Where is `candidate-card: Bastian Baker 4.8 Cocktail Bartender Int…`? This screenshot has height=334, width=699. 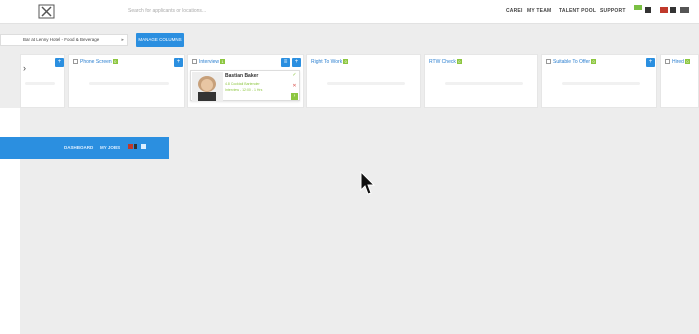
candidate-card: Bastian Baker 4.8 Cocktail Bartender Int… is located at coordinates (245, 85).